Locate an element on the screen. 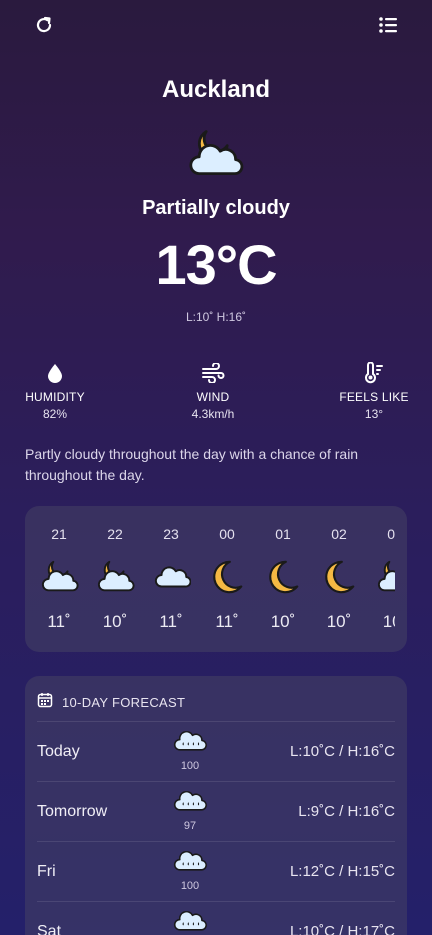  hour-item: 22 10˚ is located at coordinates (115, 579).